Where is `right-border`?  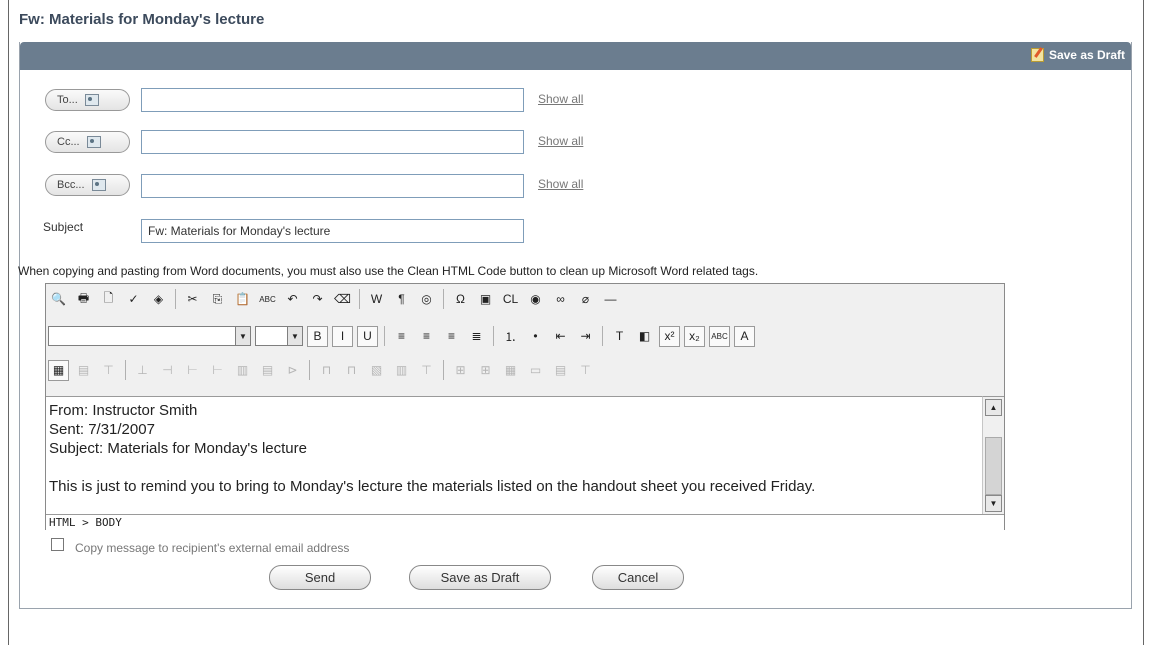 right-border is located at coordinates (1143, 322).